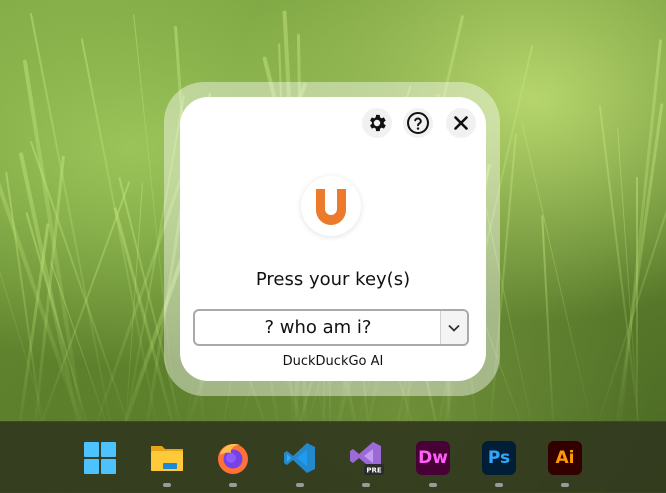  I want to click on chevron-down-icon, so click(454, 328).